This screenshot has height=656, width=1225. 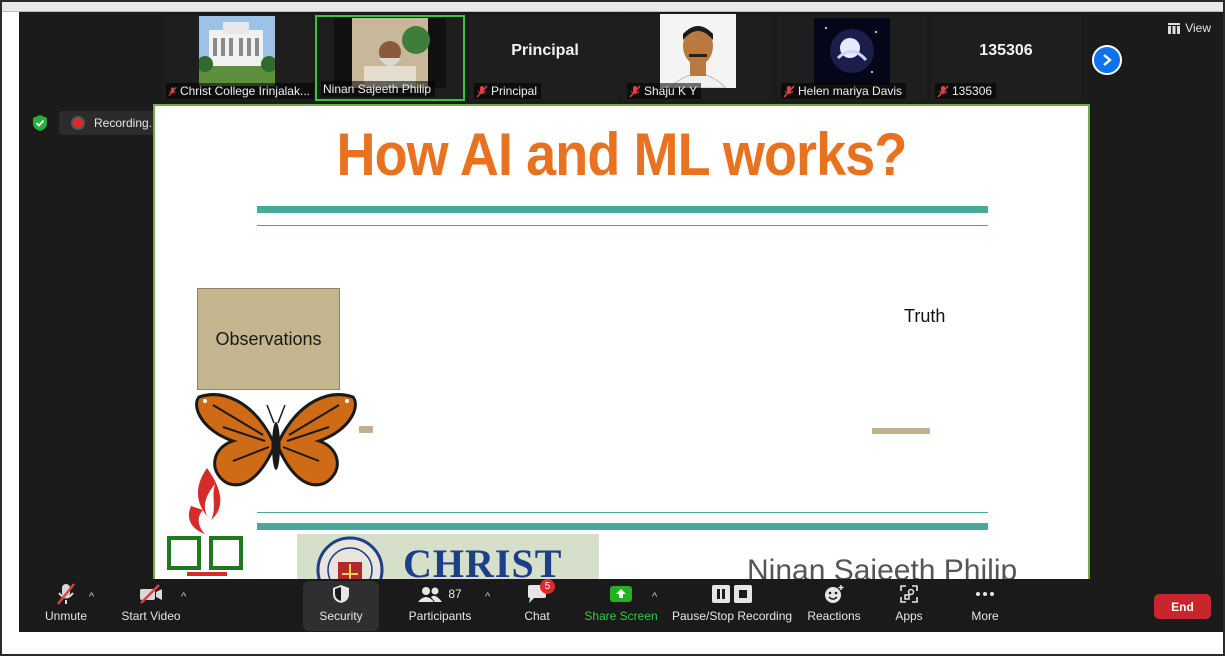 I want to click on participant-name-label: Shaju K Y, so click(x=664, y=91).